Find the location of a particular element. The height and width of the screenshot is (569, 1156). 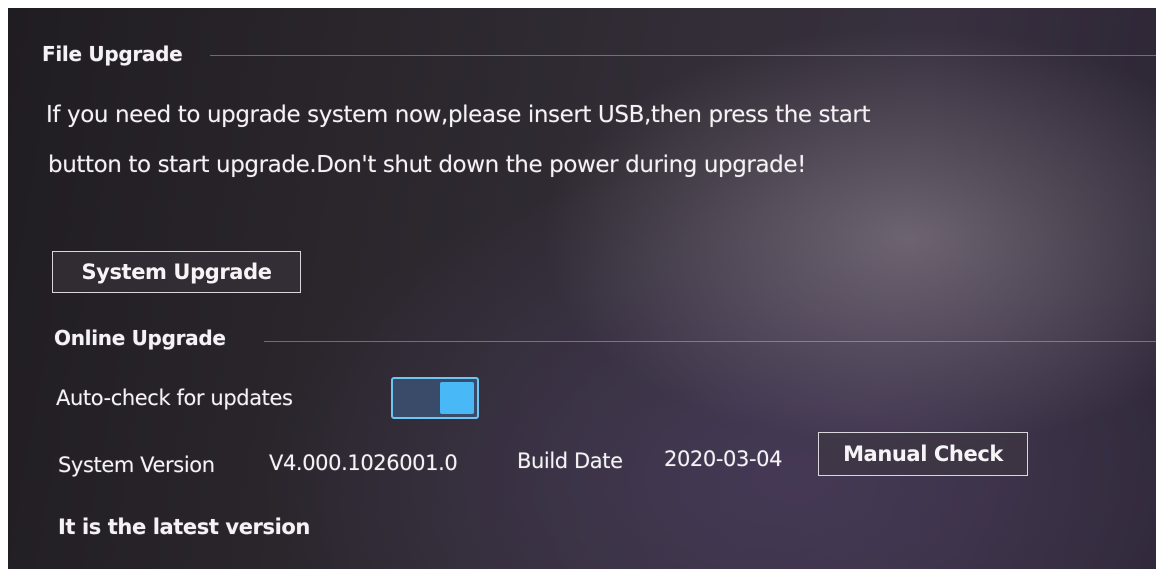

system-version-value: V4.000.1026001.0 is located at coordinates (363, 463).